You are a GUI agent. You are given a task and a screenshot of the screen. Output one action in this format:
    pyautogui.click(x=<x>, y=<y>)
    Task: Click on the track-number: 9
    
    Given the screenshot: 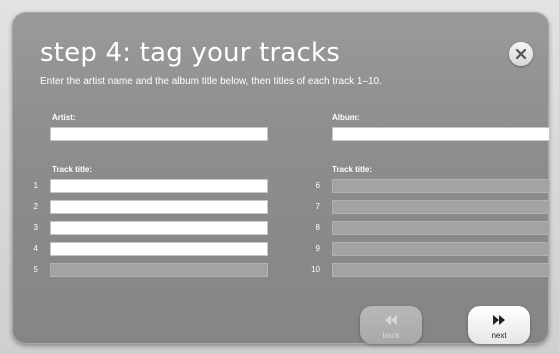 What is the action you would take?
    pyautogui.click(x=317, y=248)
    